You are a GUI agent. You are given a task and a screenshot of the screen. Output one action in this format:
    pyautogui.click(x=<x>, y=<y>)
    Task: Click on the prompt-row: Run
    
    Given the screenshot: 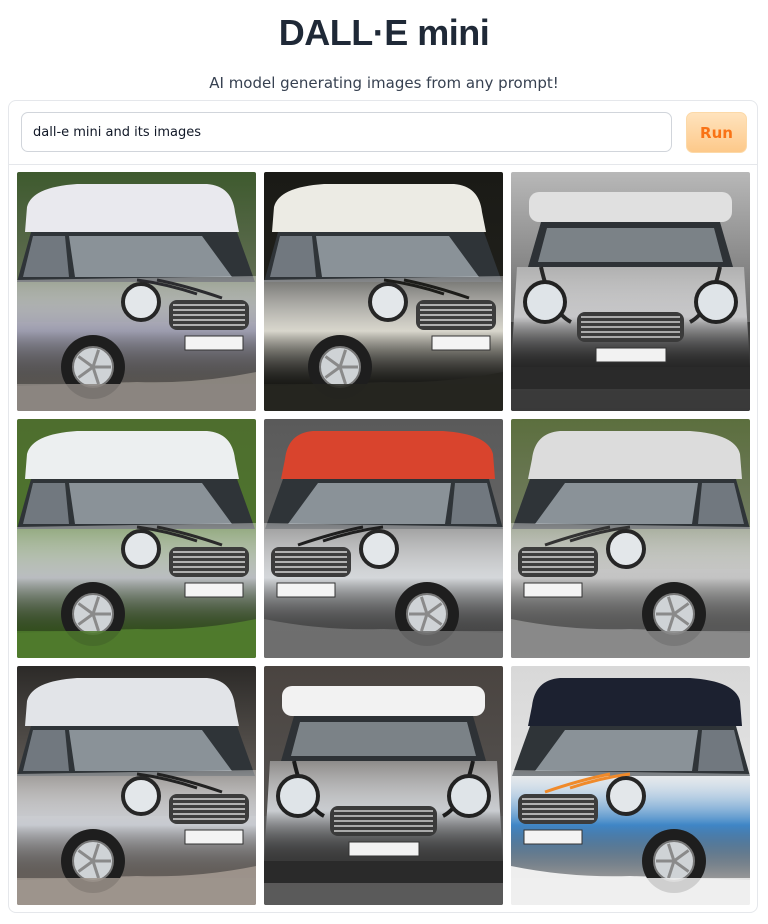 What is the action you would take?
    pyautogui.click(x=383, y=133)
    